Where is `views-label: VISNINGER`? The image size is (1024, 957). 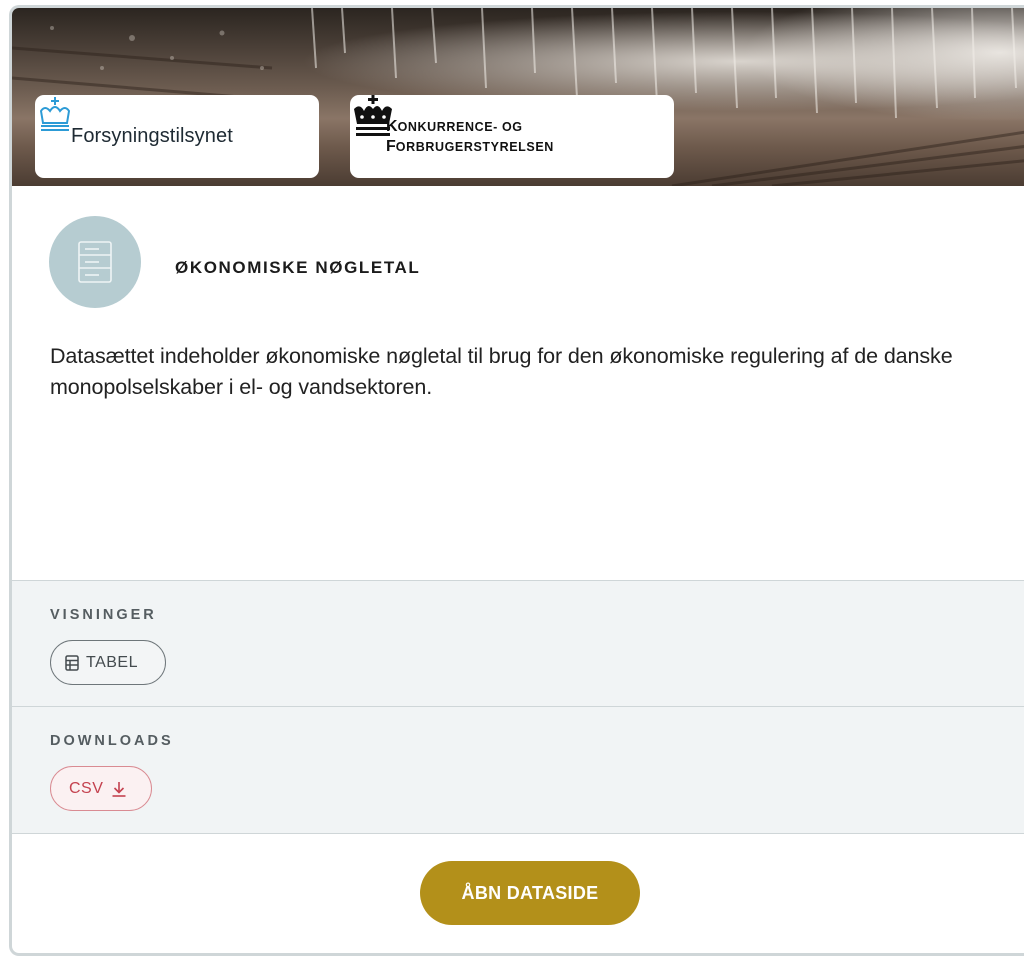 views-label: VISNINGER is located at coordinates (103, 615).